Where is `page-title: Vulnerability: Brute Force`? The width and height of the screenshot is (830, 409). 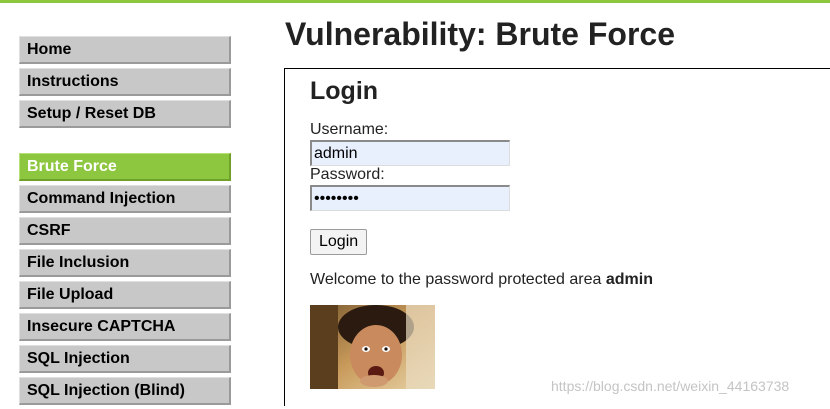 page-title: Vulnerability: Brute Force is located at coordinates (480, 34).